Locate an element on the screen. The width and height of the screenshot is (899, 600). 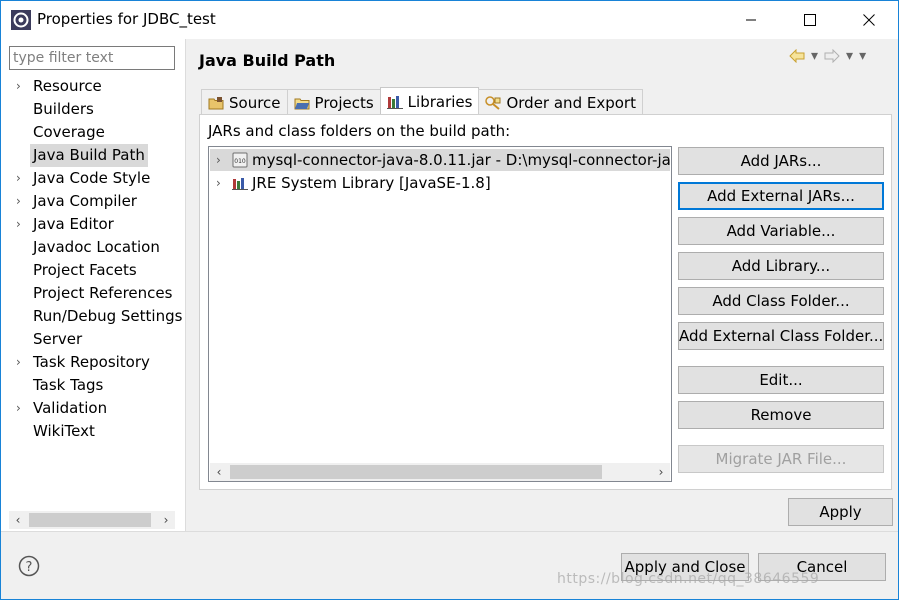
minimize-icon is located at coordinates (751, 20).